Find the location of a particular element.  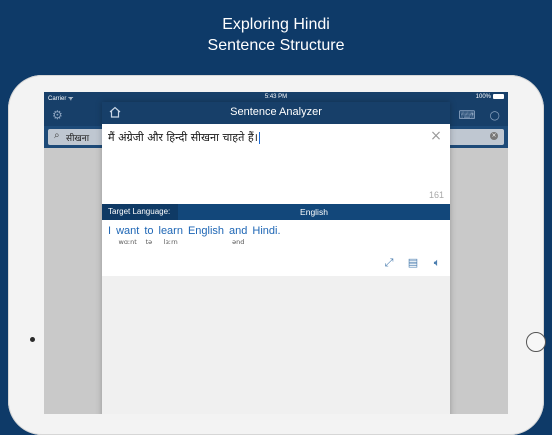

word-phonetic: lɜːrn is located at coordinates (170, 242).